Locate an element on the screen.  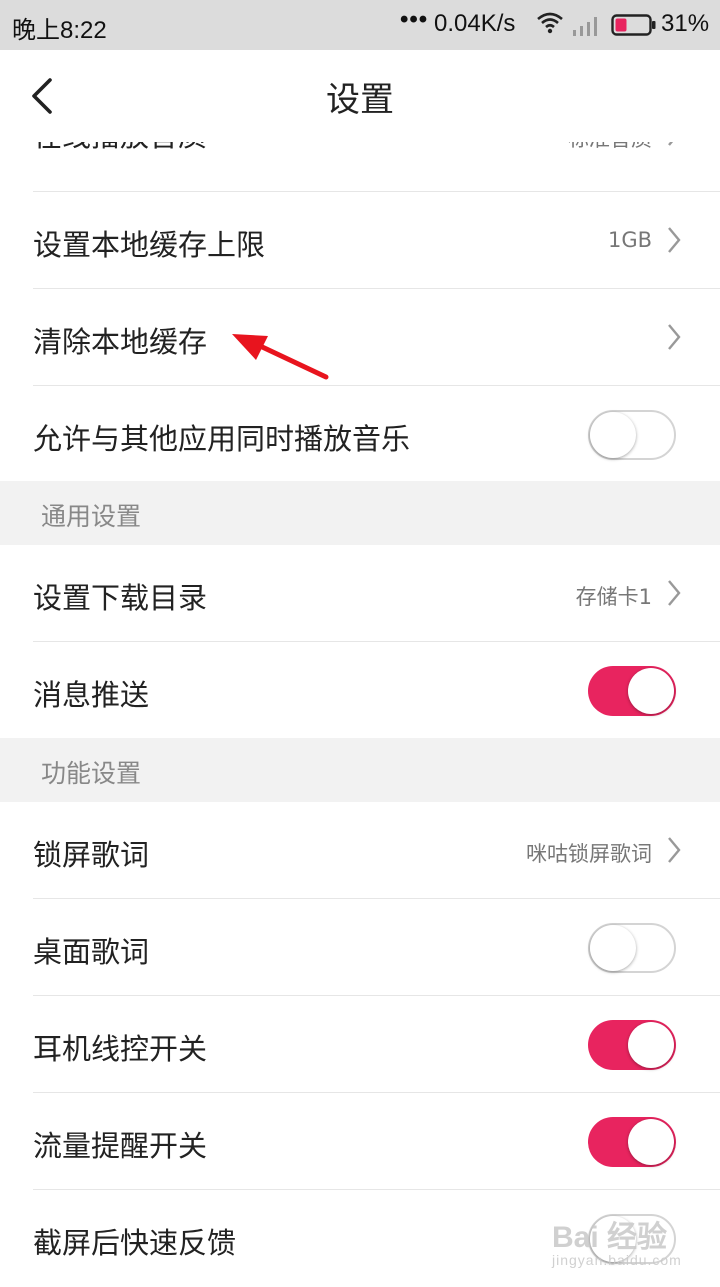
data-alert-toggle is located at coordinates (632, 1142).